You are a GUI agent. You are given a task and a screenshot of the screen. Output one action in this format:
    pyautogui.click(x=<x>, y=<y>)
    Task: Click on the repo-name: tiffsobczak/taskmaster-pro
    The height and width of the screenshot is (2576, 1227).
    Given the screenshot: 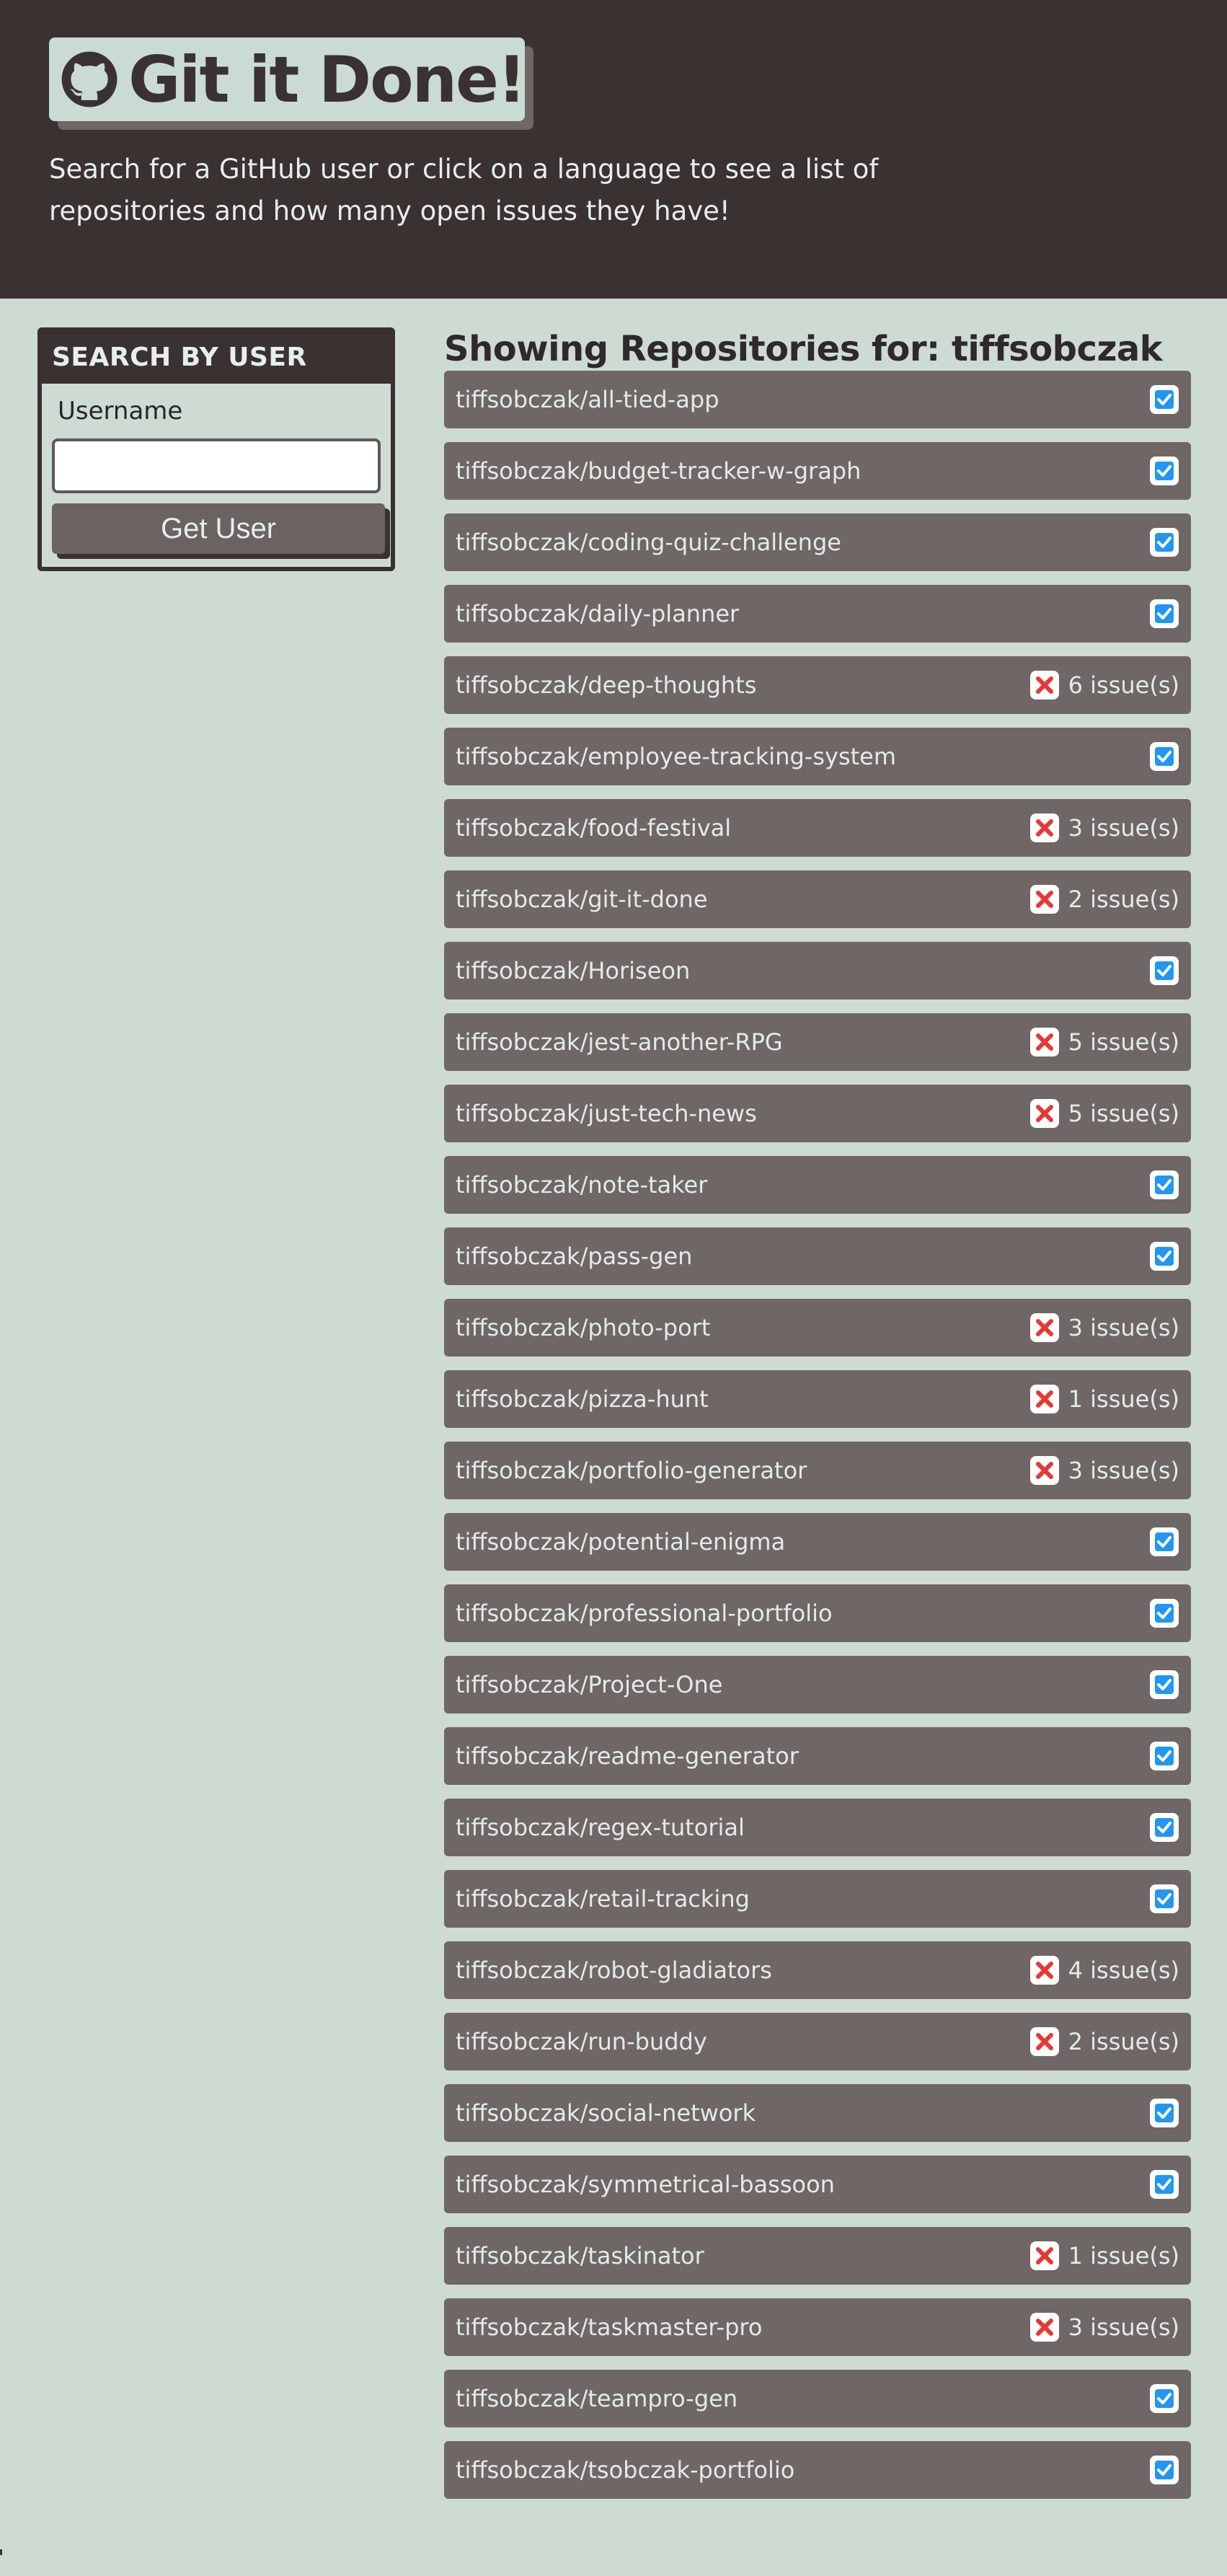 What is the action you would take?
    pyautogui.click(x=610, y=2327)
    